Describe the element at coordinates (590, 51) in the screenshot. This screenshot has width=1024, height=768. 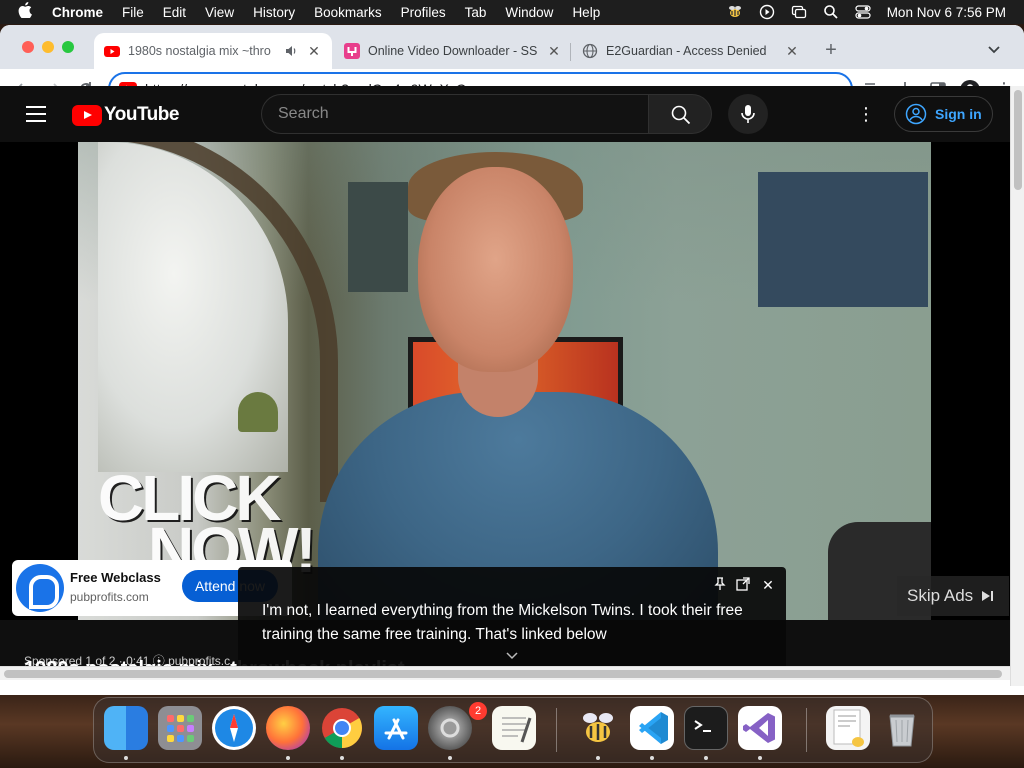
I see `globe-icon` at that location.